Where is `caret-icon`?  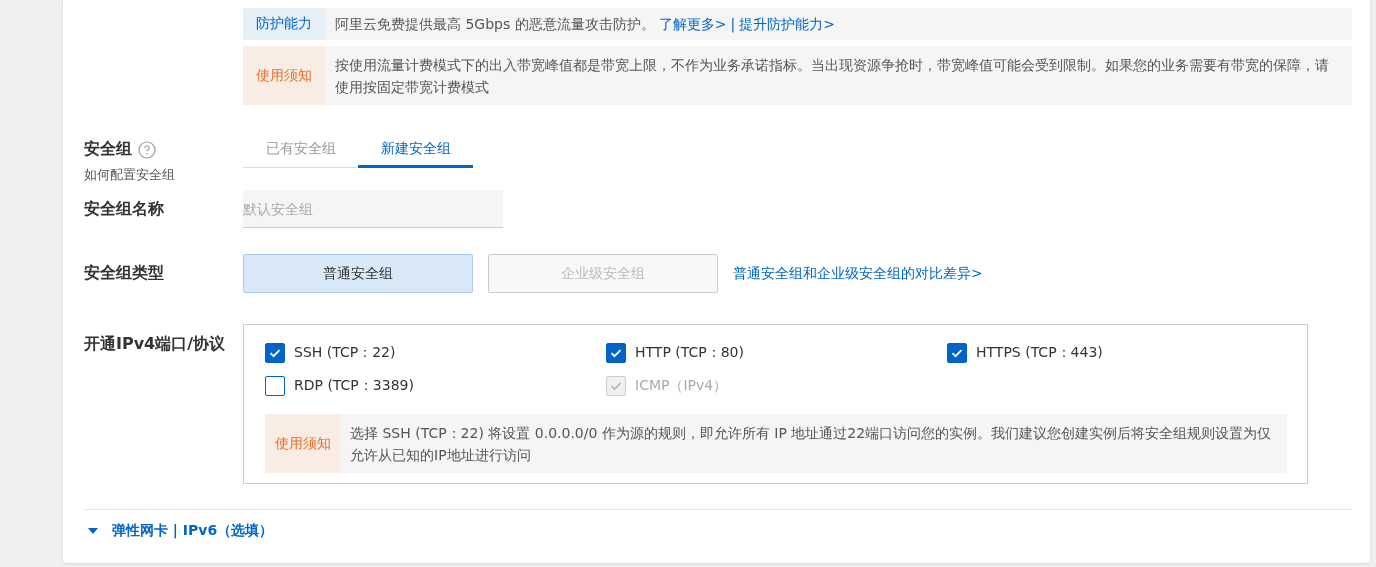
caret-icon is located at coordinates (93, 531).